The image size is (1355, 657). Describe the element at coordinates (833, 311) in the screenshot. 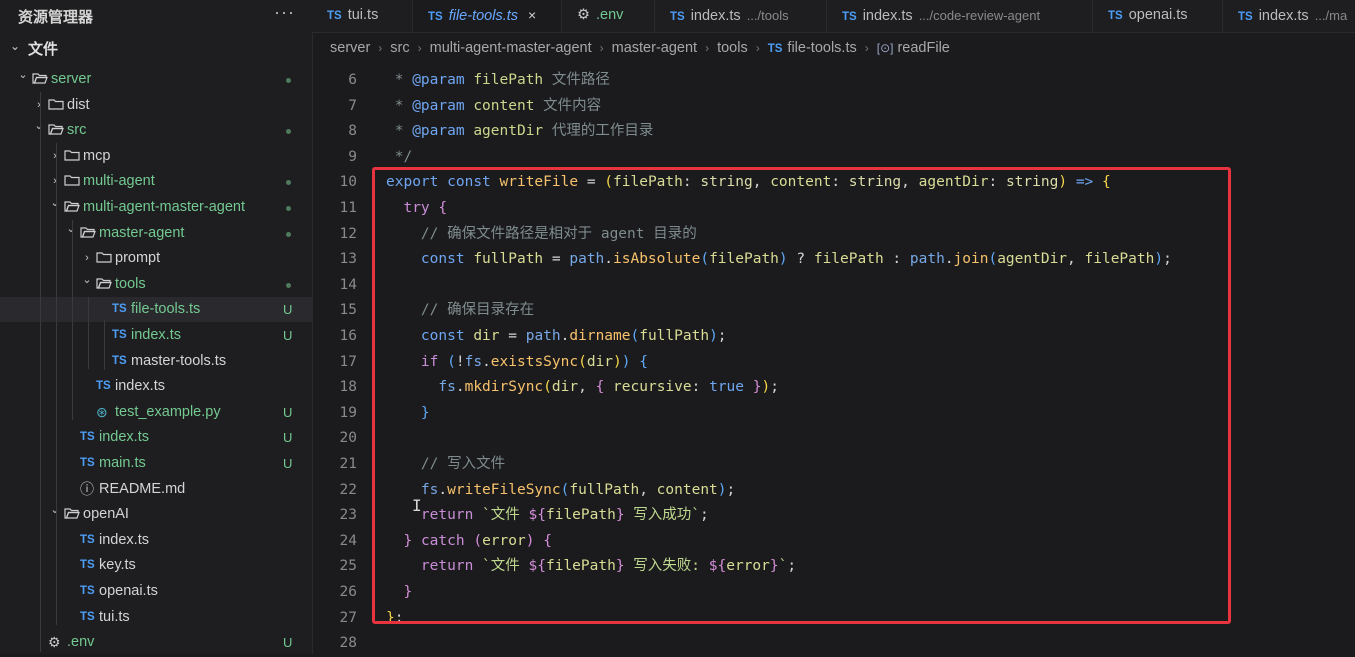

I see `code-line: 15 // 确保目录存在` at that location.